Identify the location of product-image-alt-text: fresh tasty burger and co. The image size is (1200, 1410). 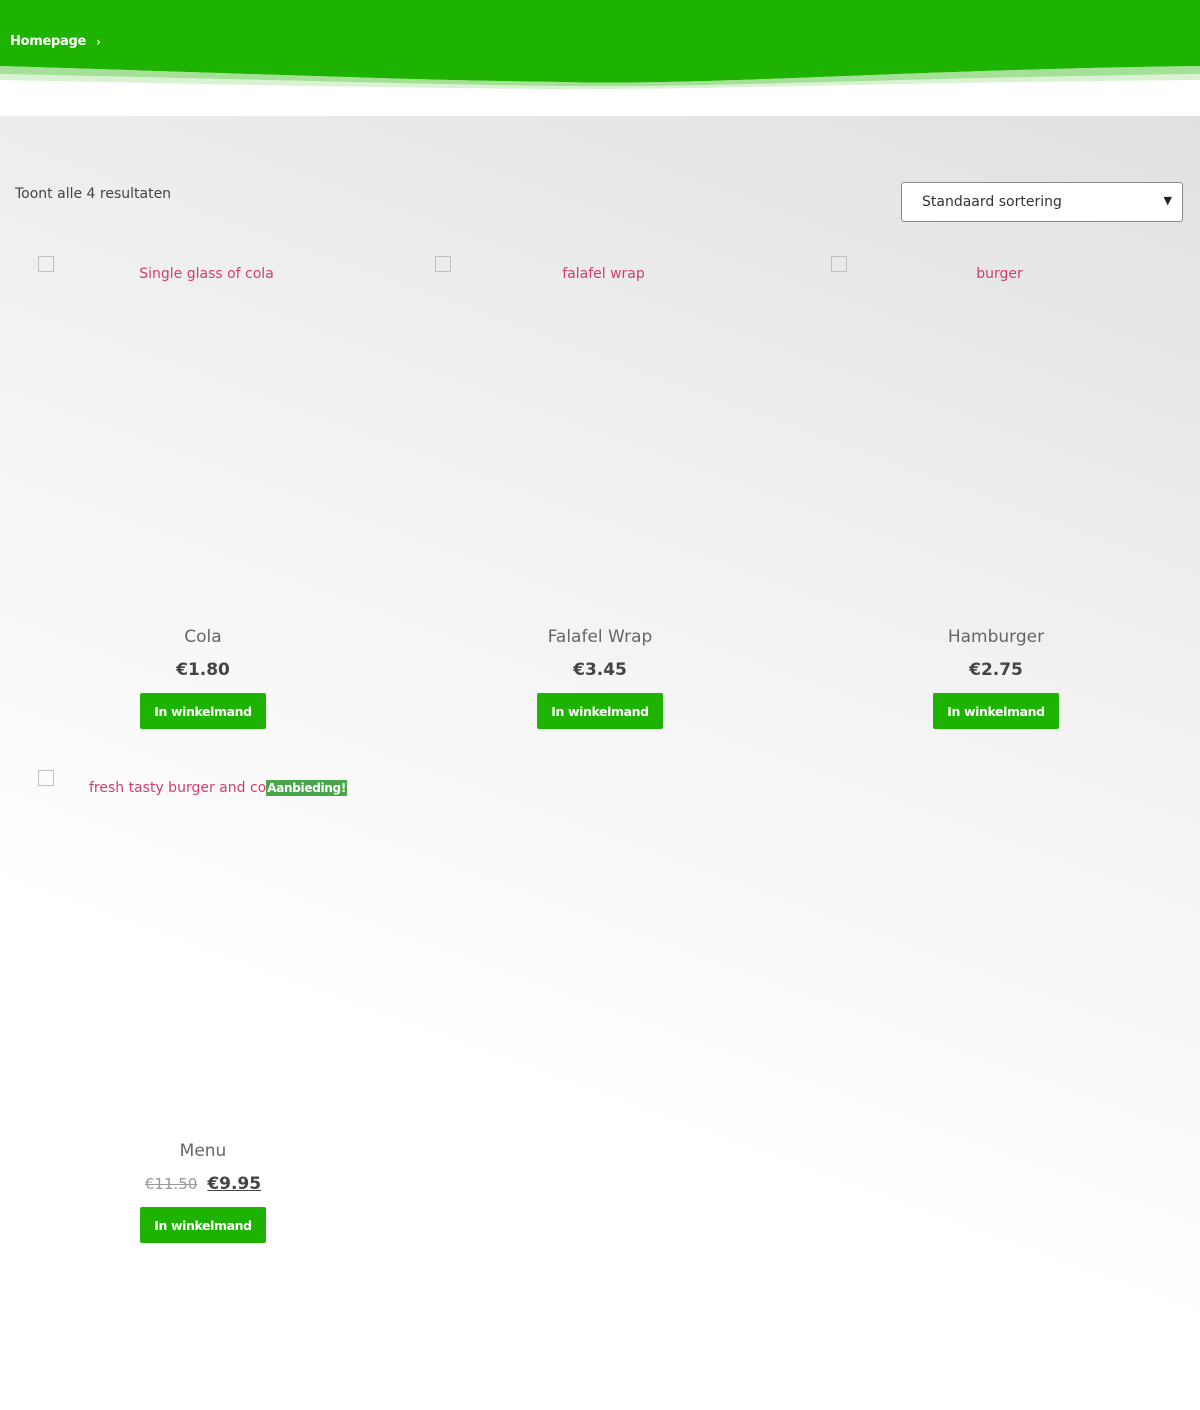
(177, 788).